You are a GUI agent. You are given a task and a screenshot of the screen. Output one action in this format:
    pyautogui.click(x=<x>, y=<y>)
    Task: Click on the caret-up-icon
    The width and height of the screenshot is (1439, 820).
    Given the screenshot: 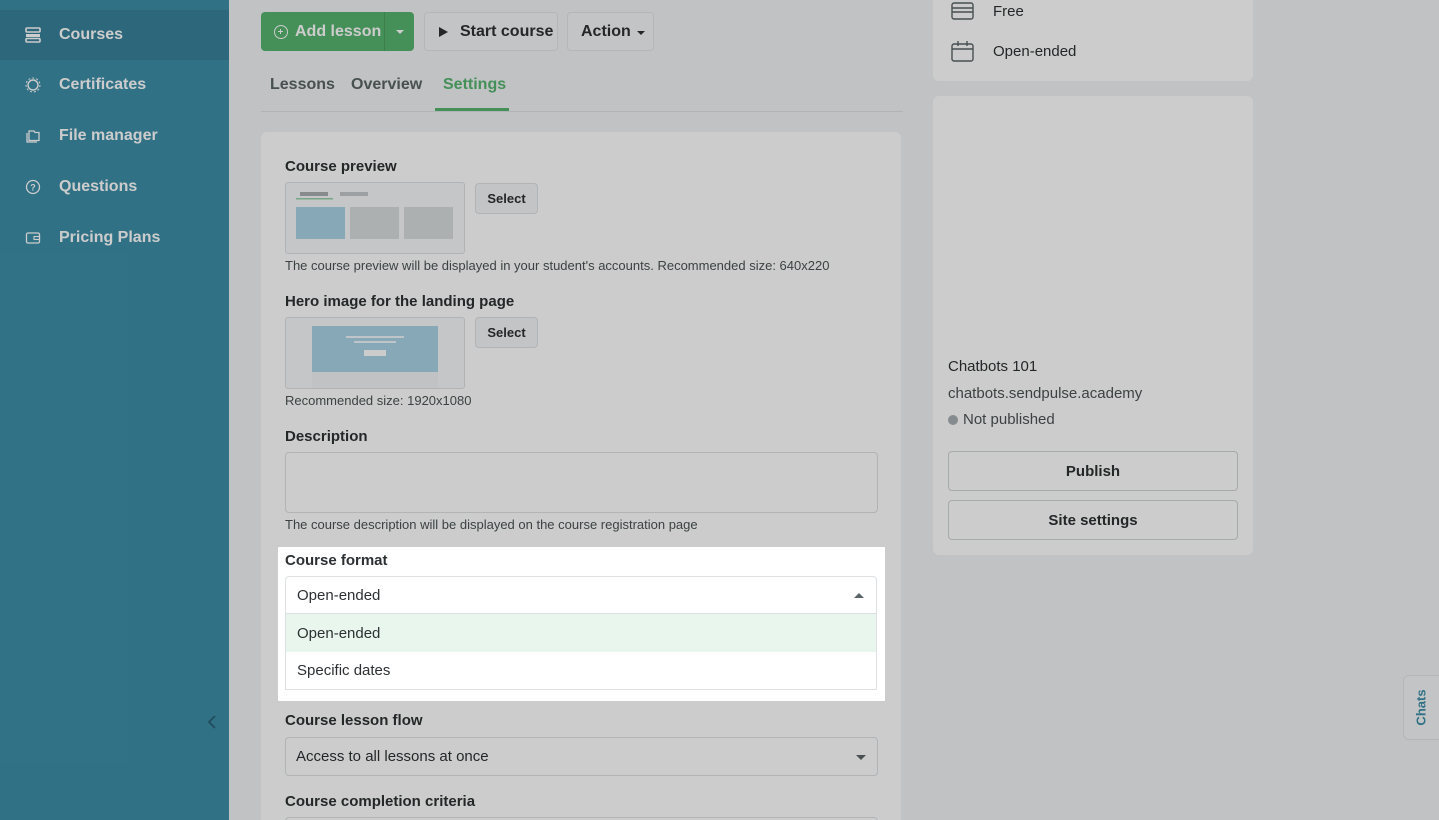 What is the action you would take?
    pyautogui.click(x=859, y=595)
    